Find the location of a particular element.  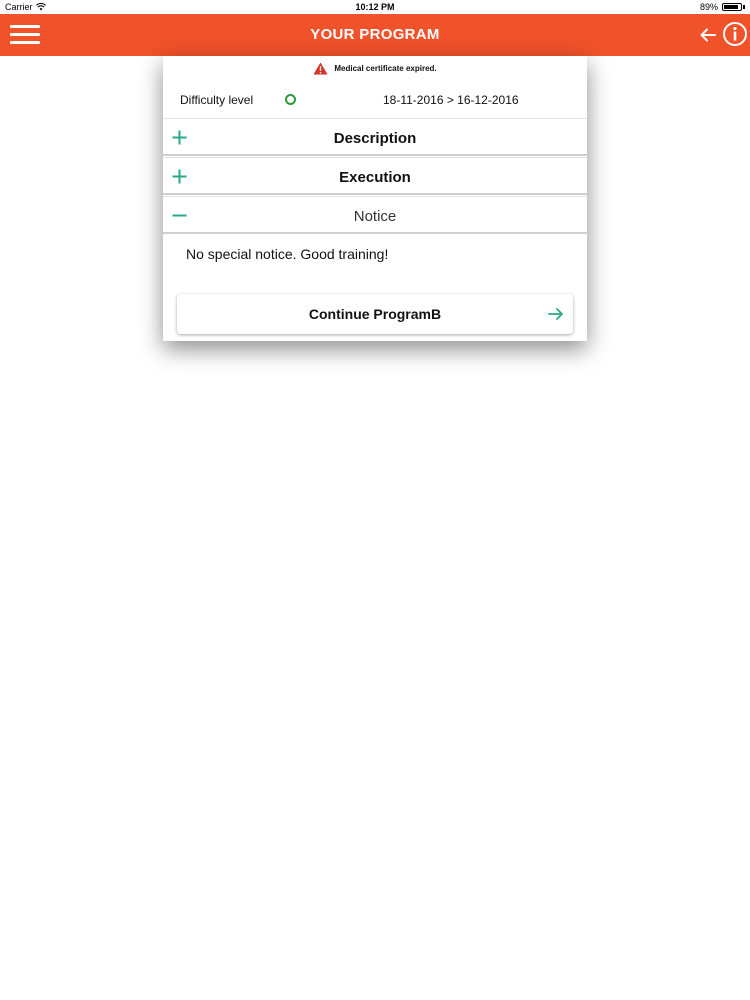

section-notice: Notice is located at coordinates (375, 215).